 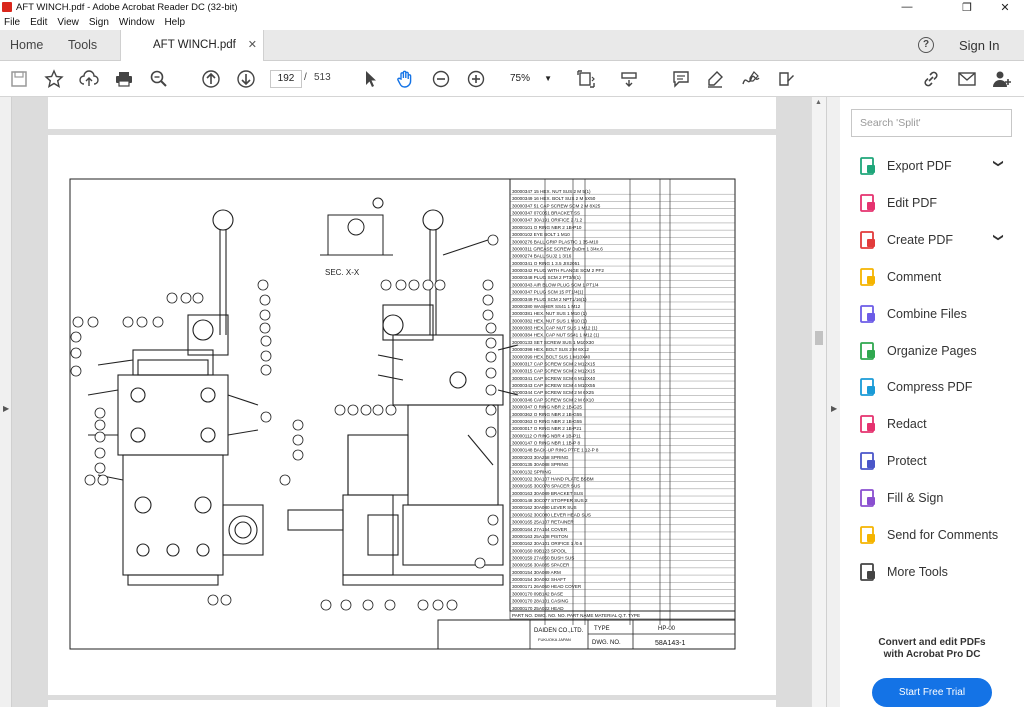 What do you see at coordinates (539, 579) in the screenshot?
I see `parts-row: 30000154 30A092 SHAFT` at bounding box center [539, 579].